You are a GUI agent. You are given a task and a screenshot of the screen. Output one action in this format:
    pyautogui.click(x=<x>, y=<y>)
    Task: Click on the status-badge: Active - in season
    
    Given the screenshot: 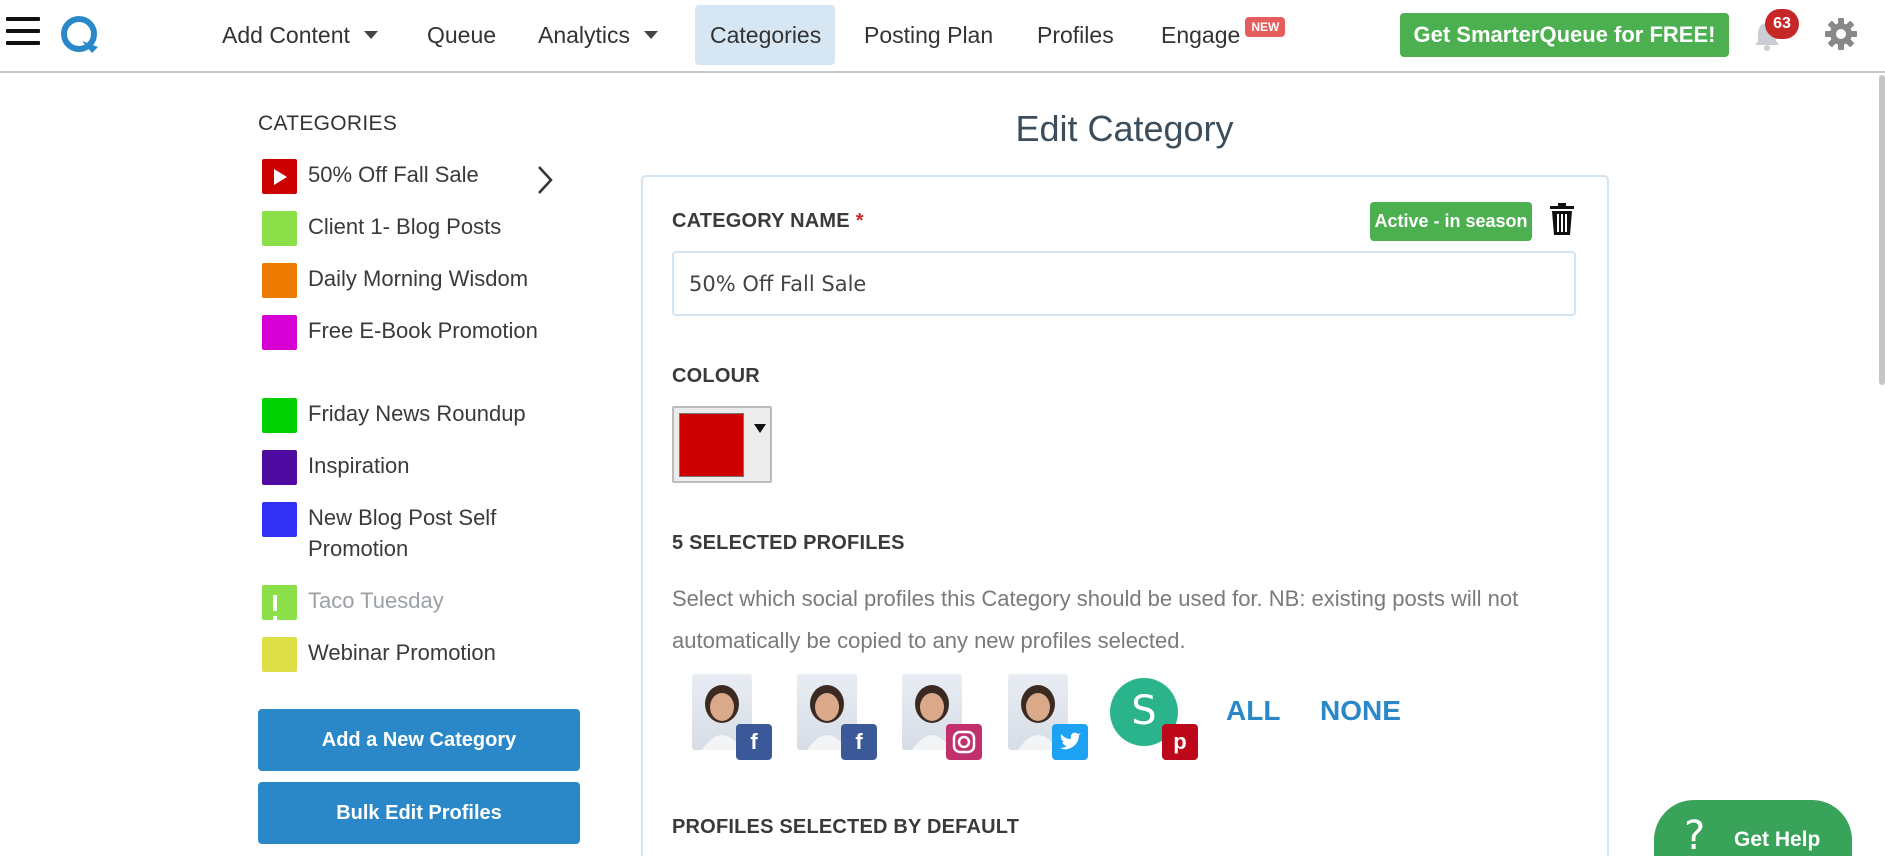 What is the action you would take?
    pyautogui.click(x=1451, y=221)
    